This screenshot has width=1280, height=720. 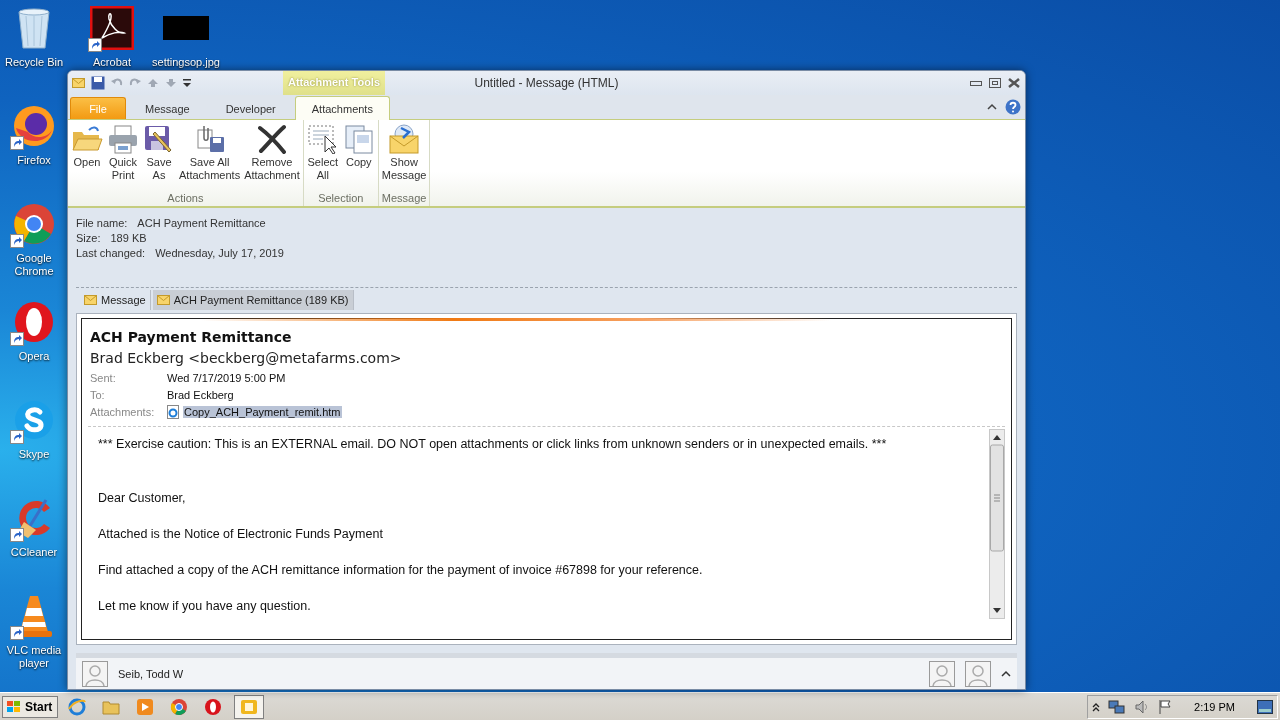 I want to click on envelope-arrow-icon, so click(x=404, y=139).